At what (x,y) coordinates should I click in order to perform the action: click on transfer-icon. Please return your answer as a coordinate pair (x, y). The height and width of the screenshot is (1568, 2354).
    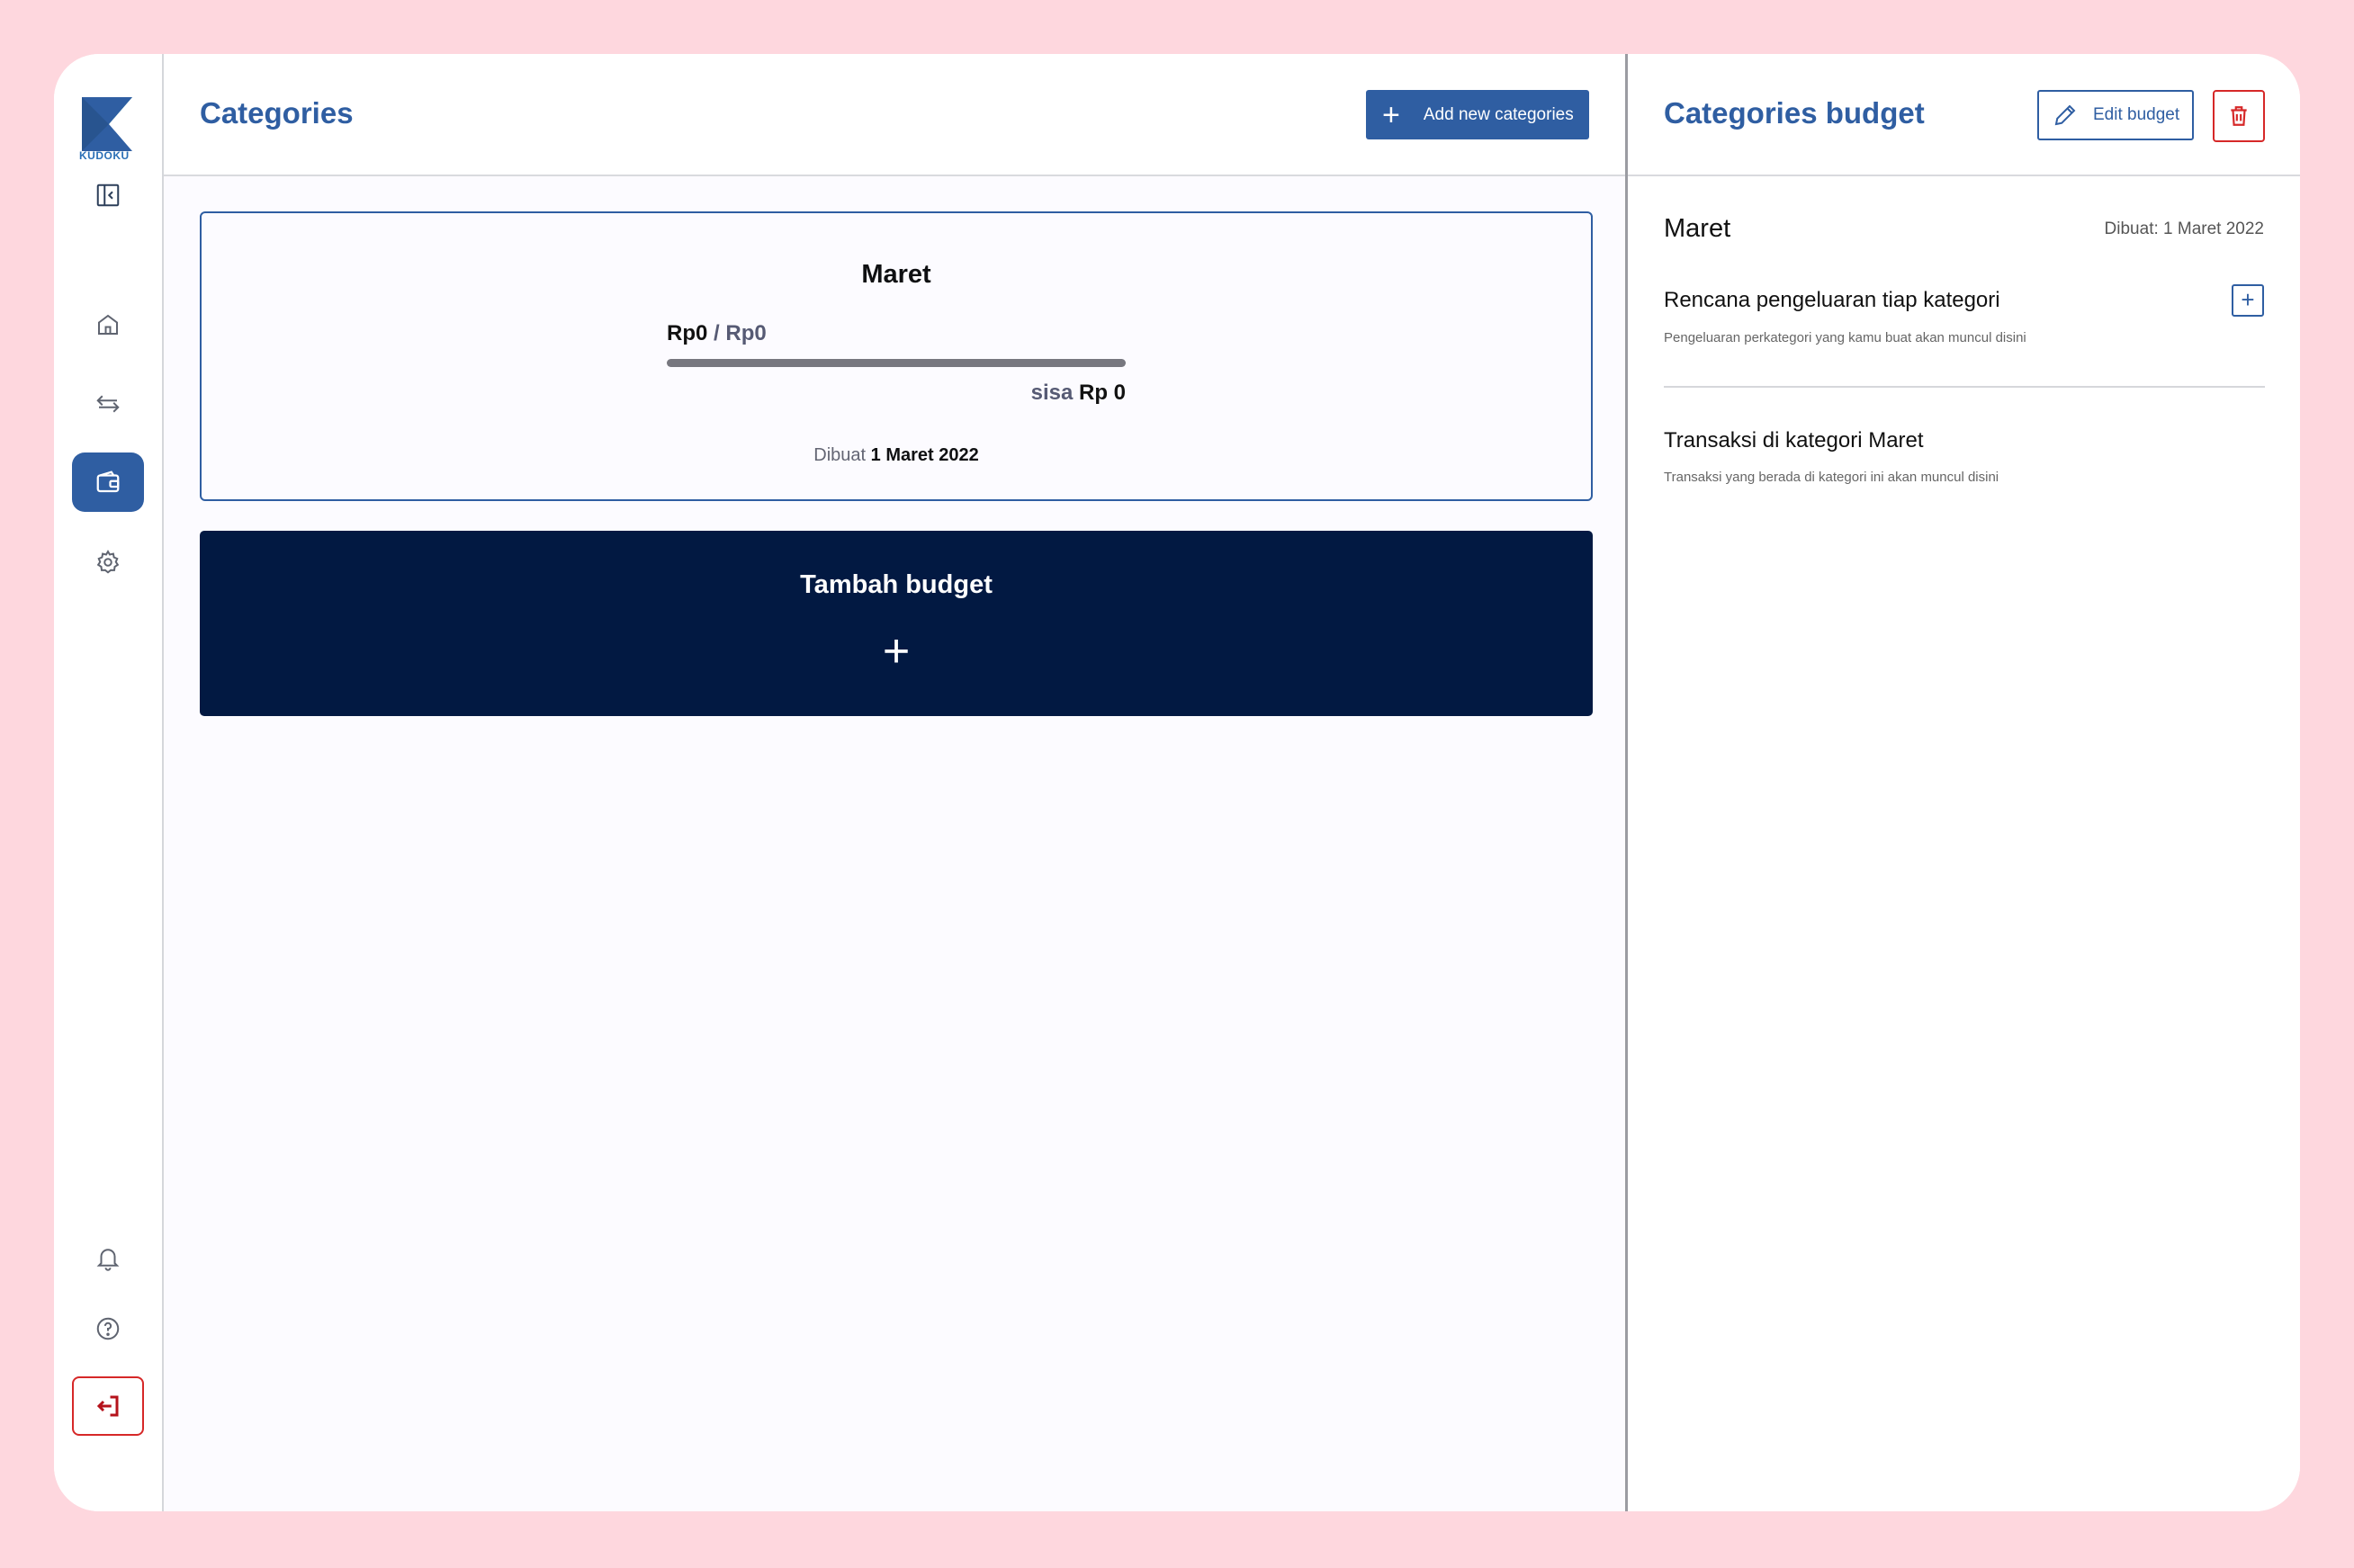
    Looking at the image, I should click on (108, 404).